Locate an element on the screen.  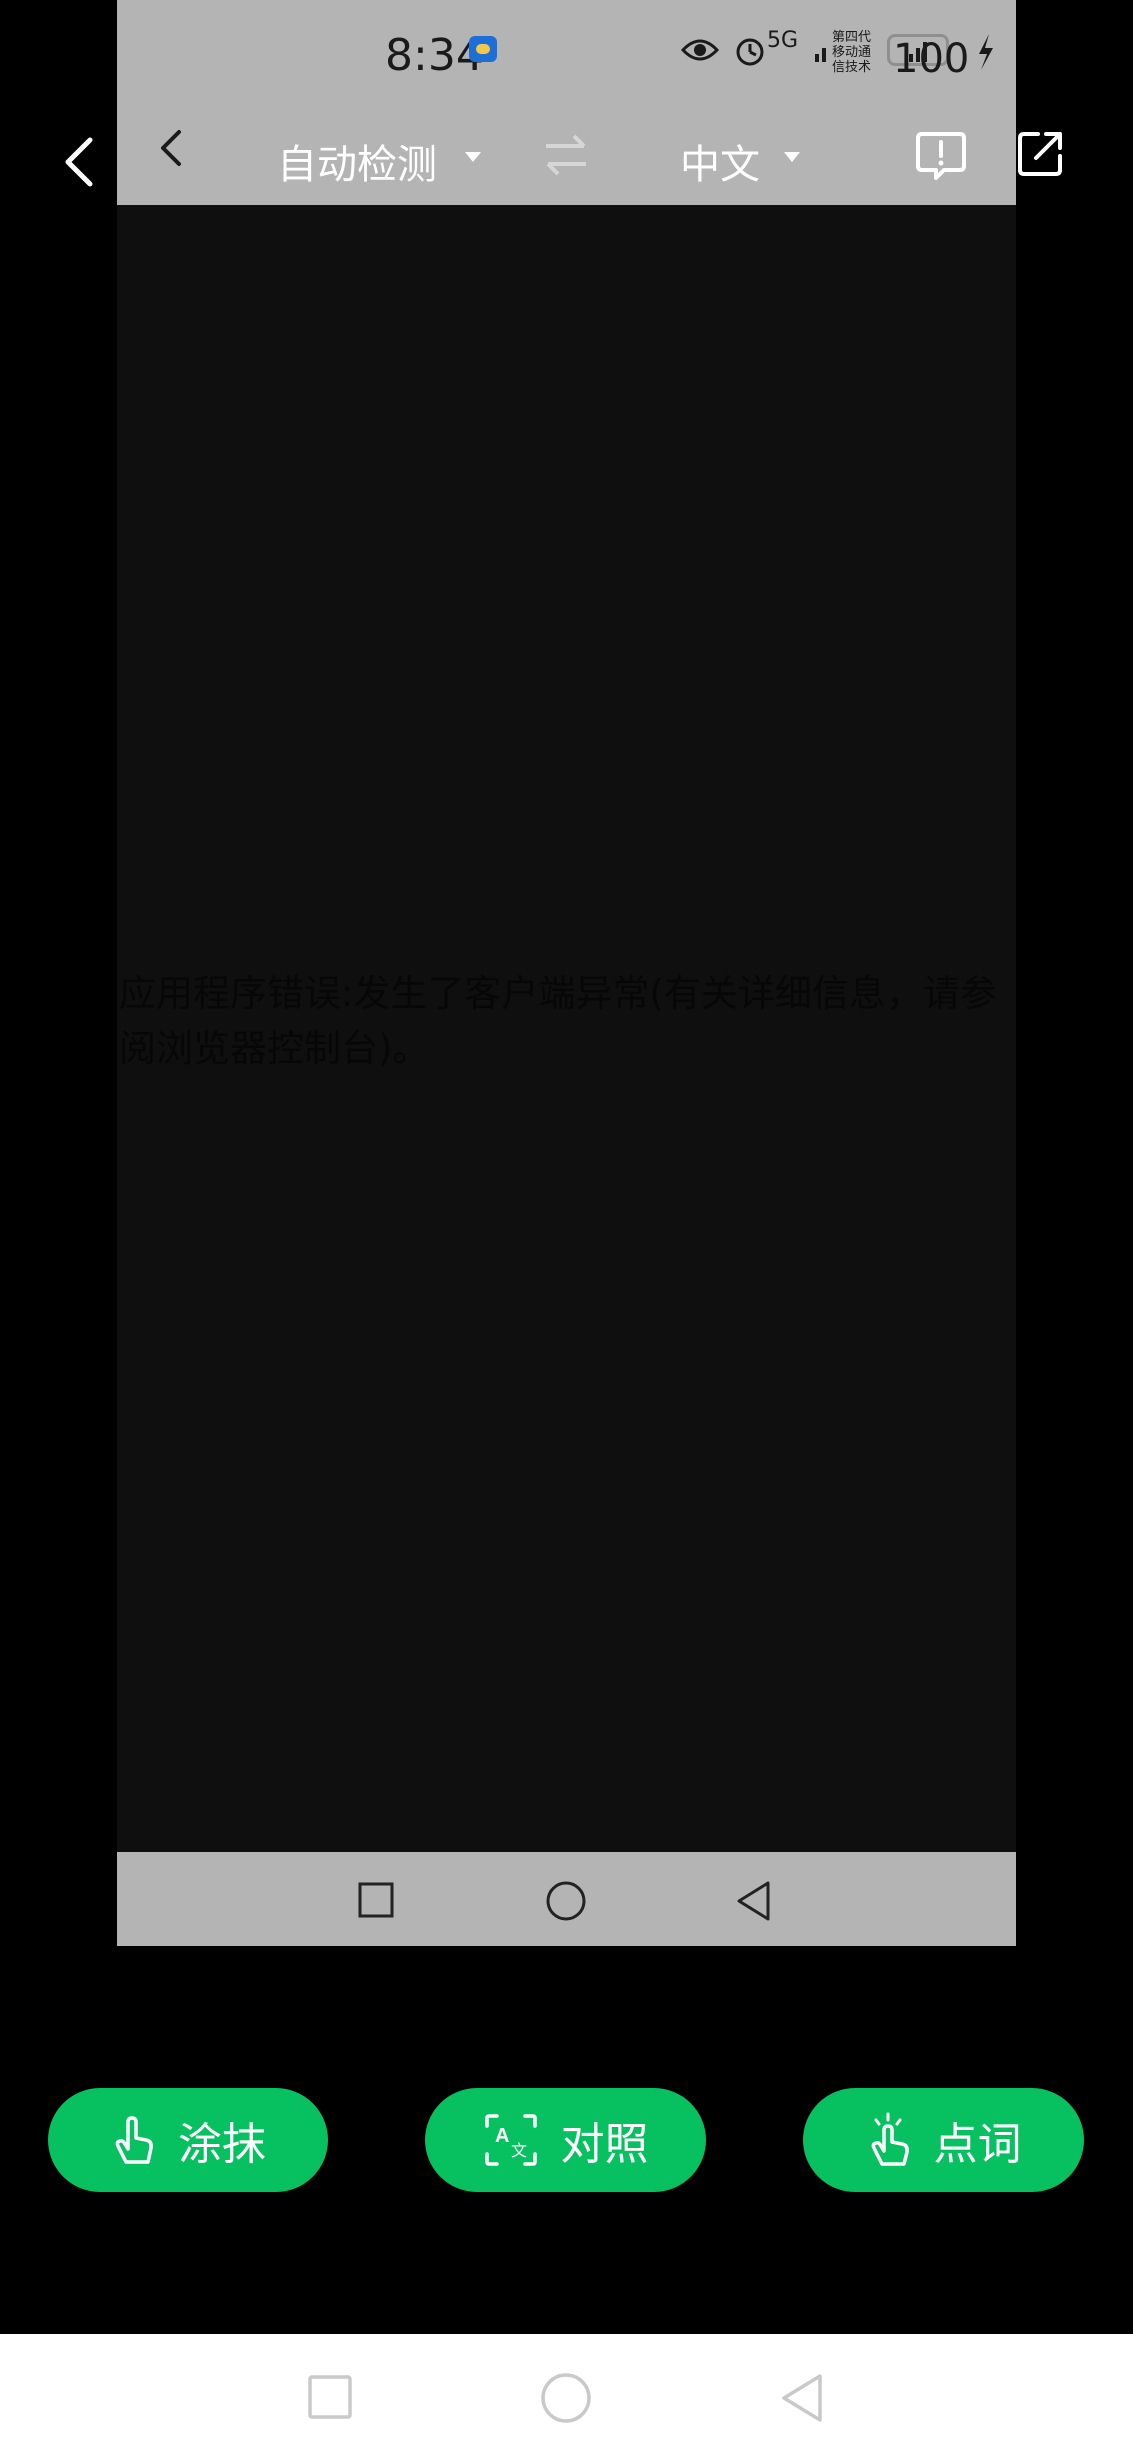
svg-text: A is located at coordinates (502, 2136).